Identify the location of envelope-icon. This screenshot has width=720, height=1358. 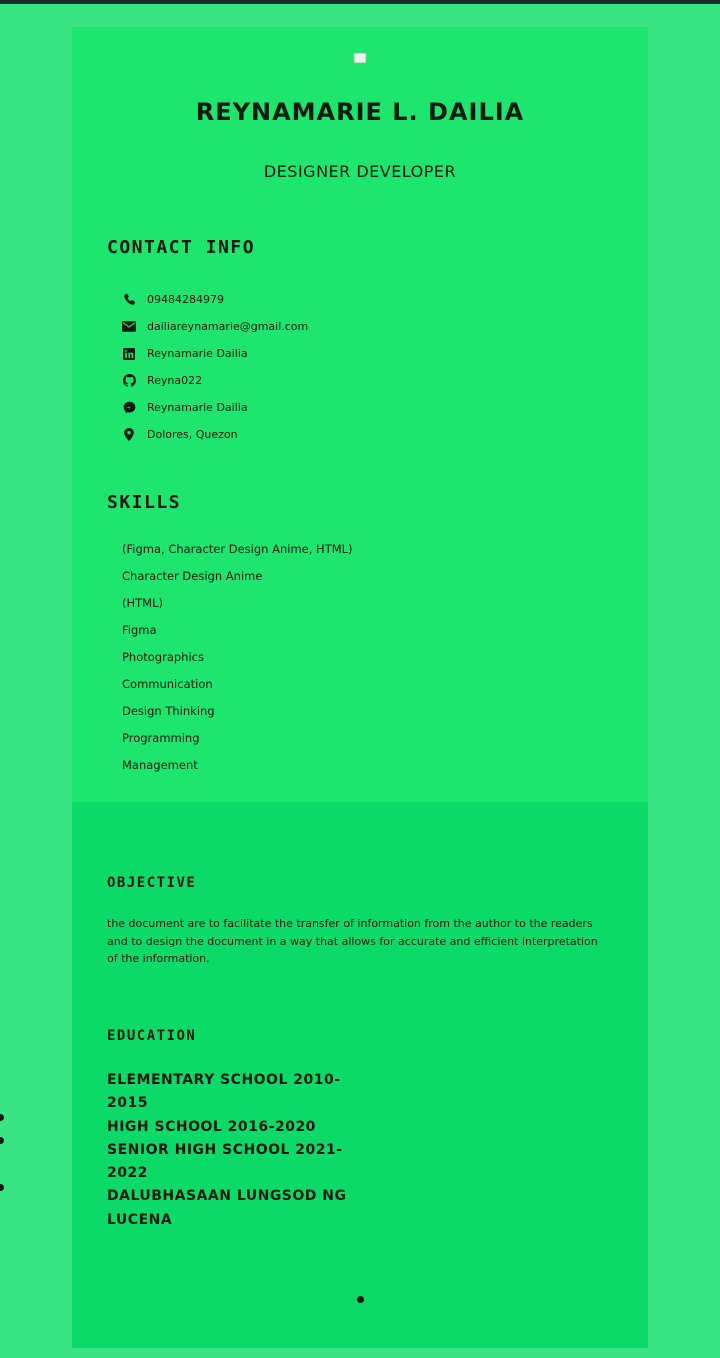
(129, 327).